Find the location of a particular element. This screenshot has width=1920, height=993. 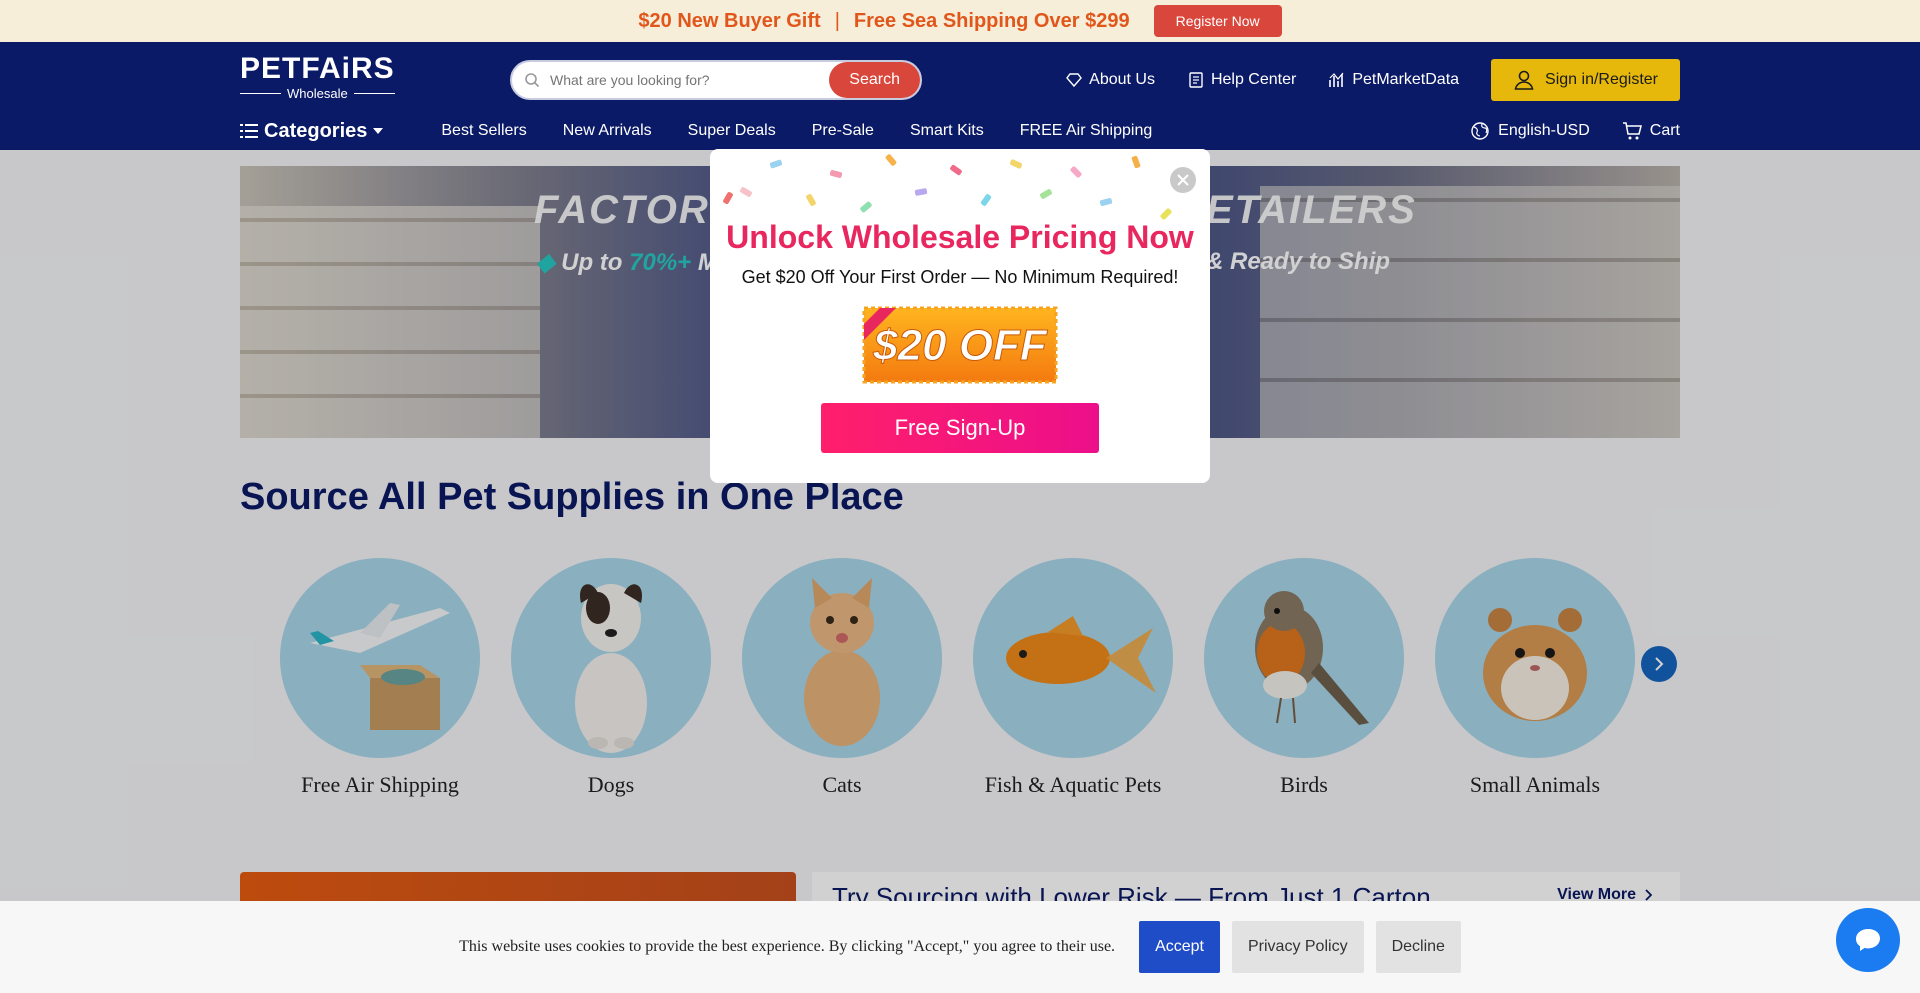

logo-sub-label: Wholesale is located at coordinates (317, 93).